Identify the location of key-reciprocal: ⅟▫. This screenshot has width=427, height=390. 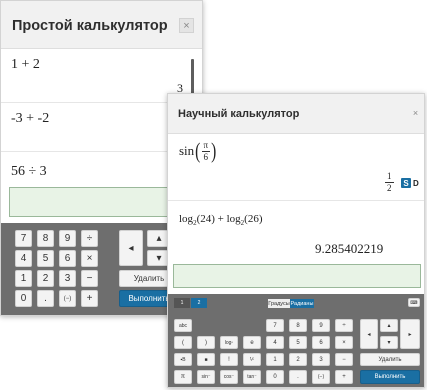
(252, 359).